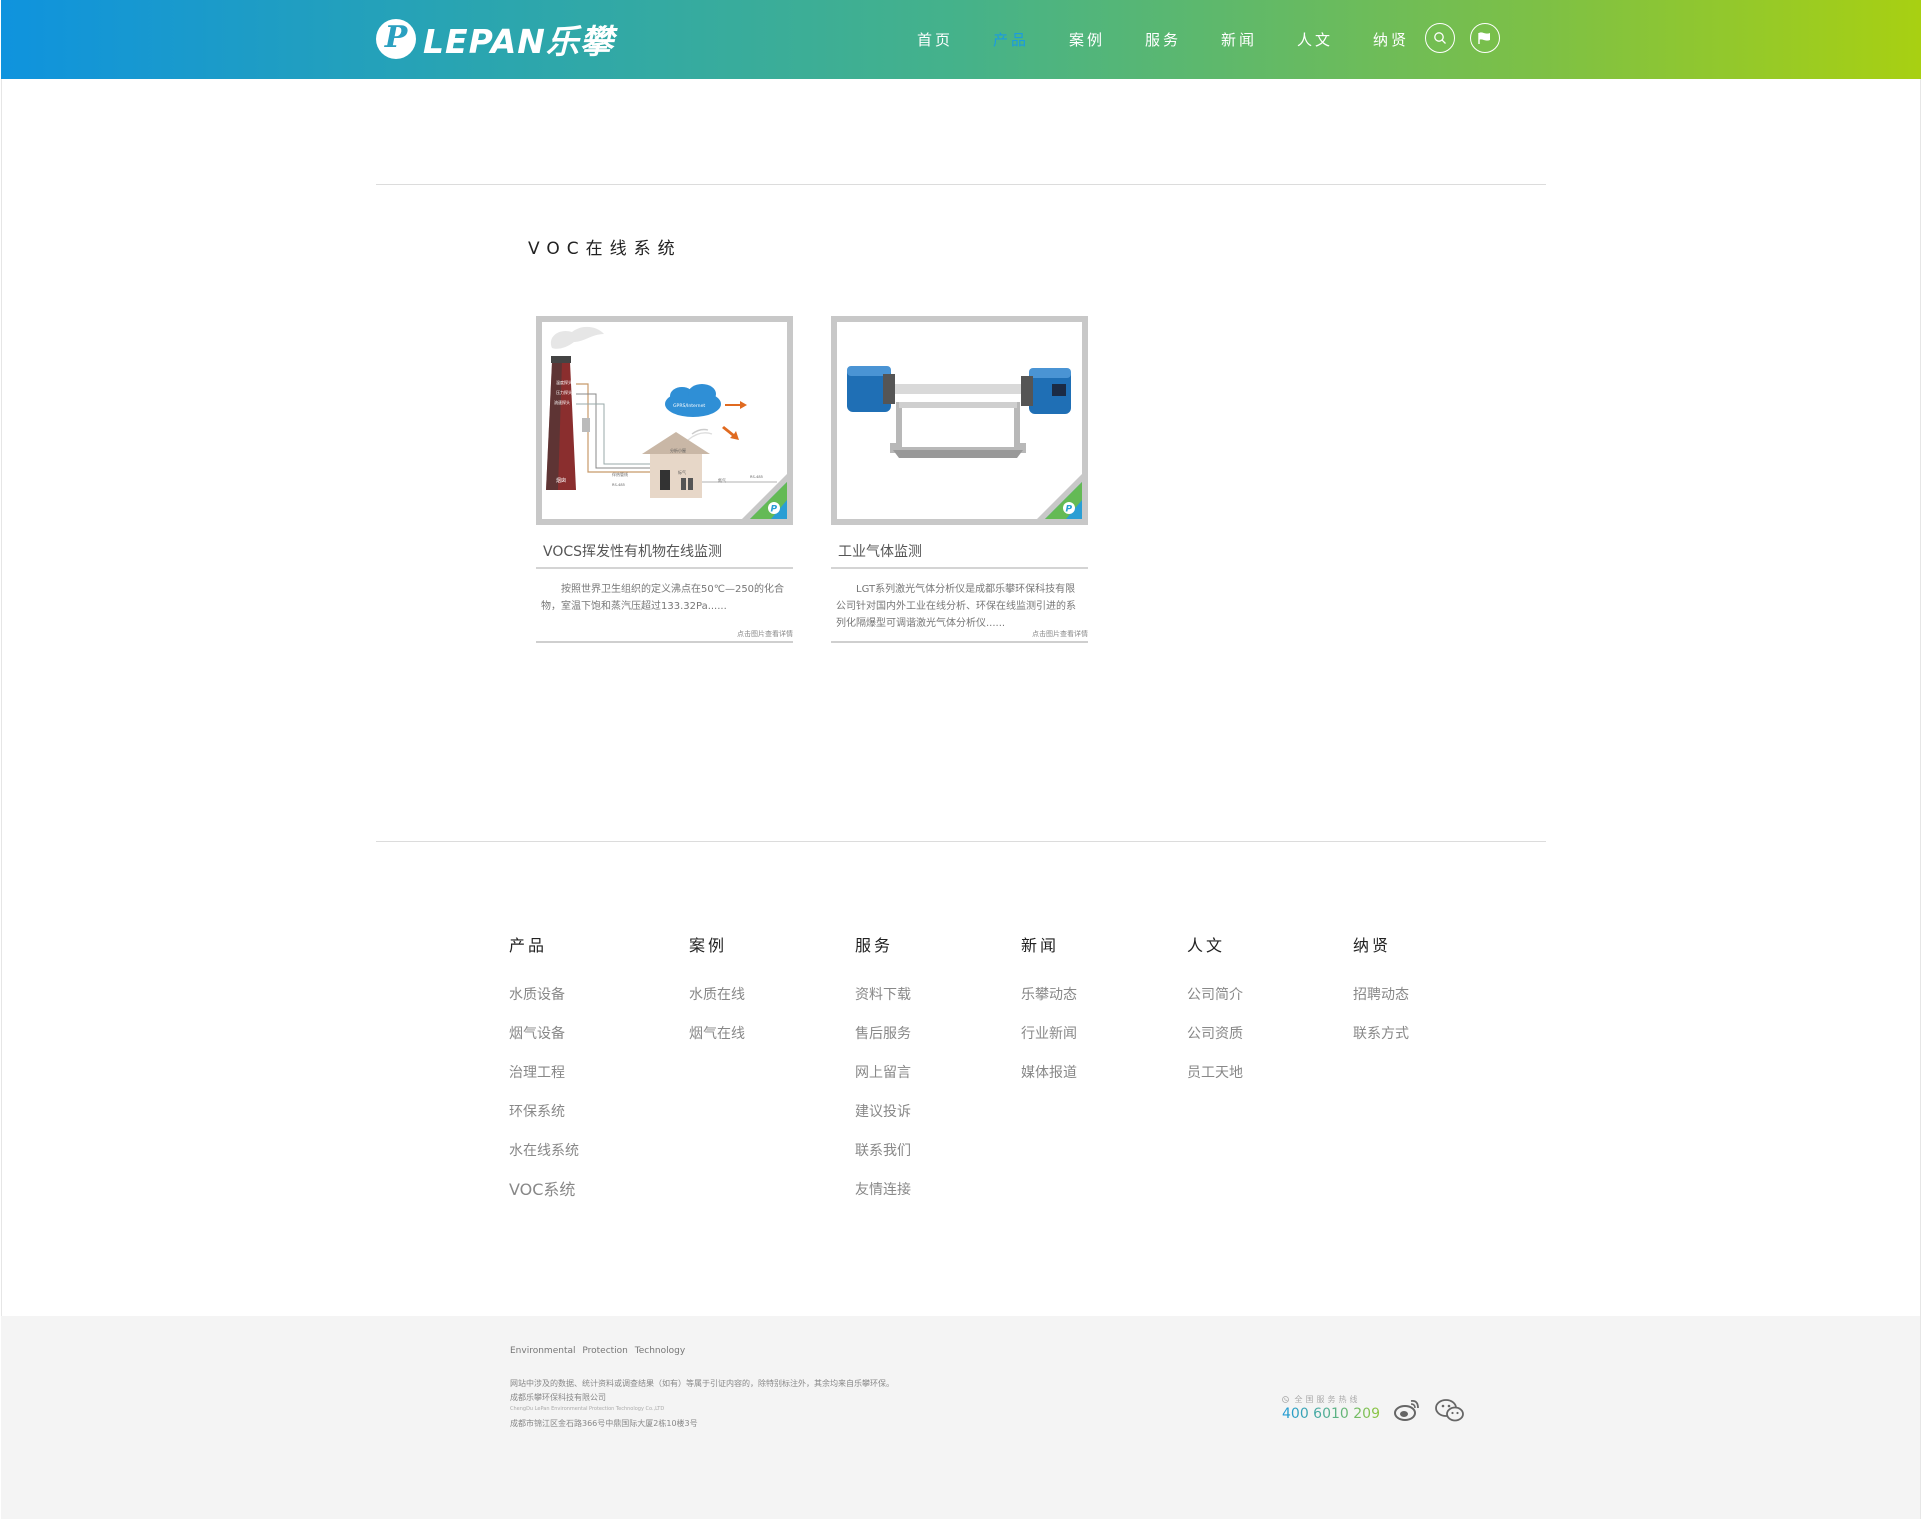  What do you see at coordinates (1215, 1042) in the screenshot?
I see `footer-link: 公司资质` at bounding box center [1215, 1042].